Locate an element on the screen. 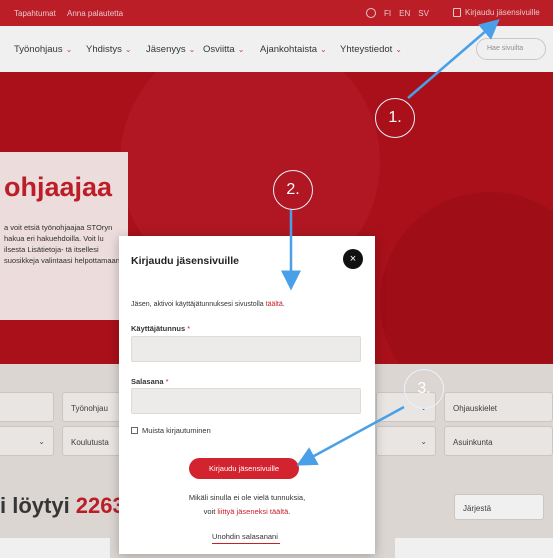 This screenshot has height=558, width=553. username-label-text: Käyttäjätunnus is located at coordinates (158, 328).